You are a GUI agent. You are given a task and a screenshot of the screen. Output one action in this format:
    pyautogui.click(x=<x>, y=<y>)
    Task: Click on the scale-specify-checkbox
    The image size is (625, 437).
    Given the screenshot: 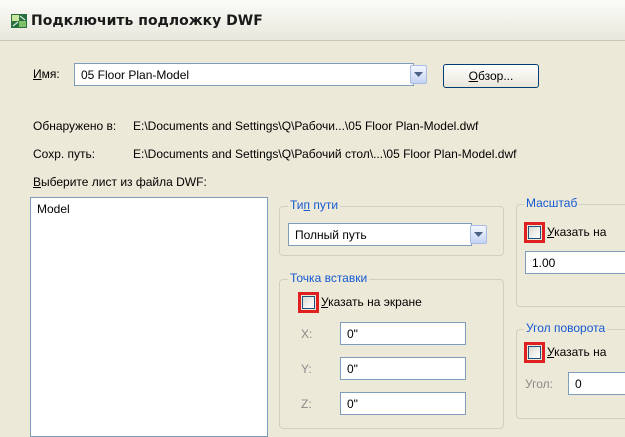 What is the action you would take?
    pyautogui.click(x=534, y=232)
    